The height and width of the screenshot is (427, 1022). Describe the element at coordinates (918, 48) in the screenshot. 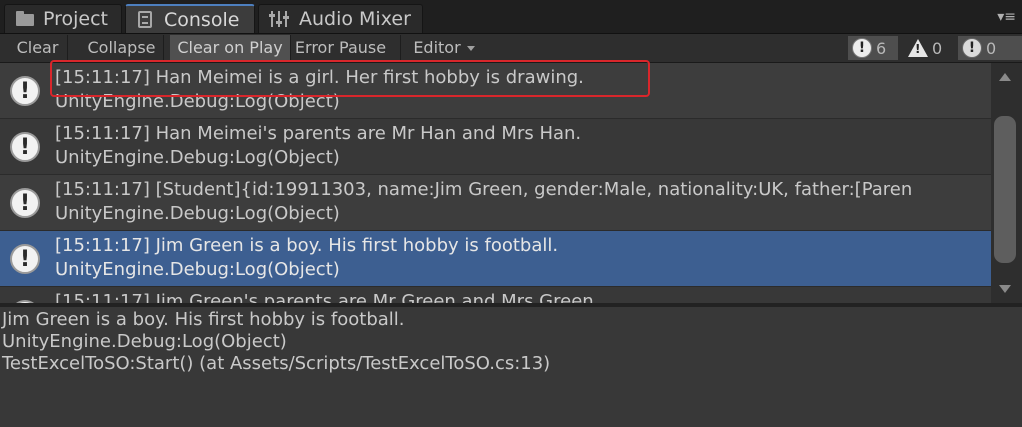

I see `warning-icon` at that location.